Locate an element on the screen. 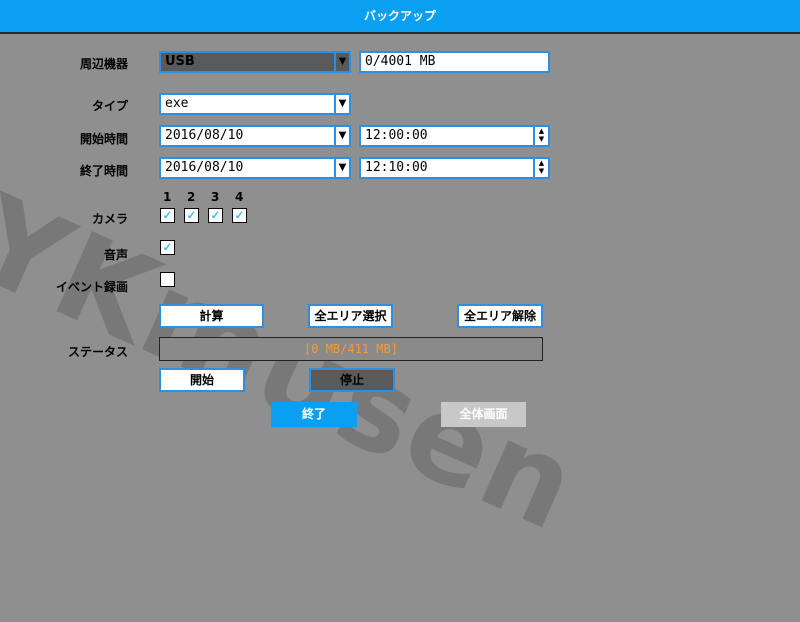 This screenshot has width=800, height=622. camera-channel-4-number: 4 is located at coordinates (239, 197).